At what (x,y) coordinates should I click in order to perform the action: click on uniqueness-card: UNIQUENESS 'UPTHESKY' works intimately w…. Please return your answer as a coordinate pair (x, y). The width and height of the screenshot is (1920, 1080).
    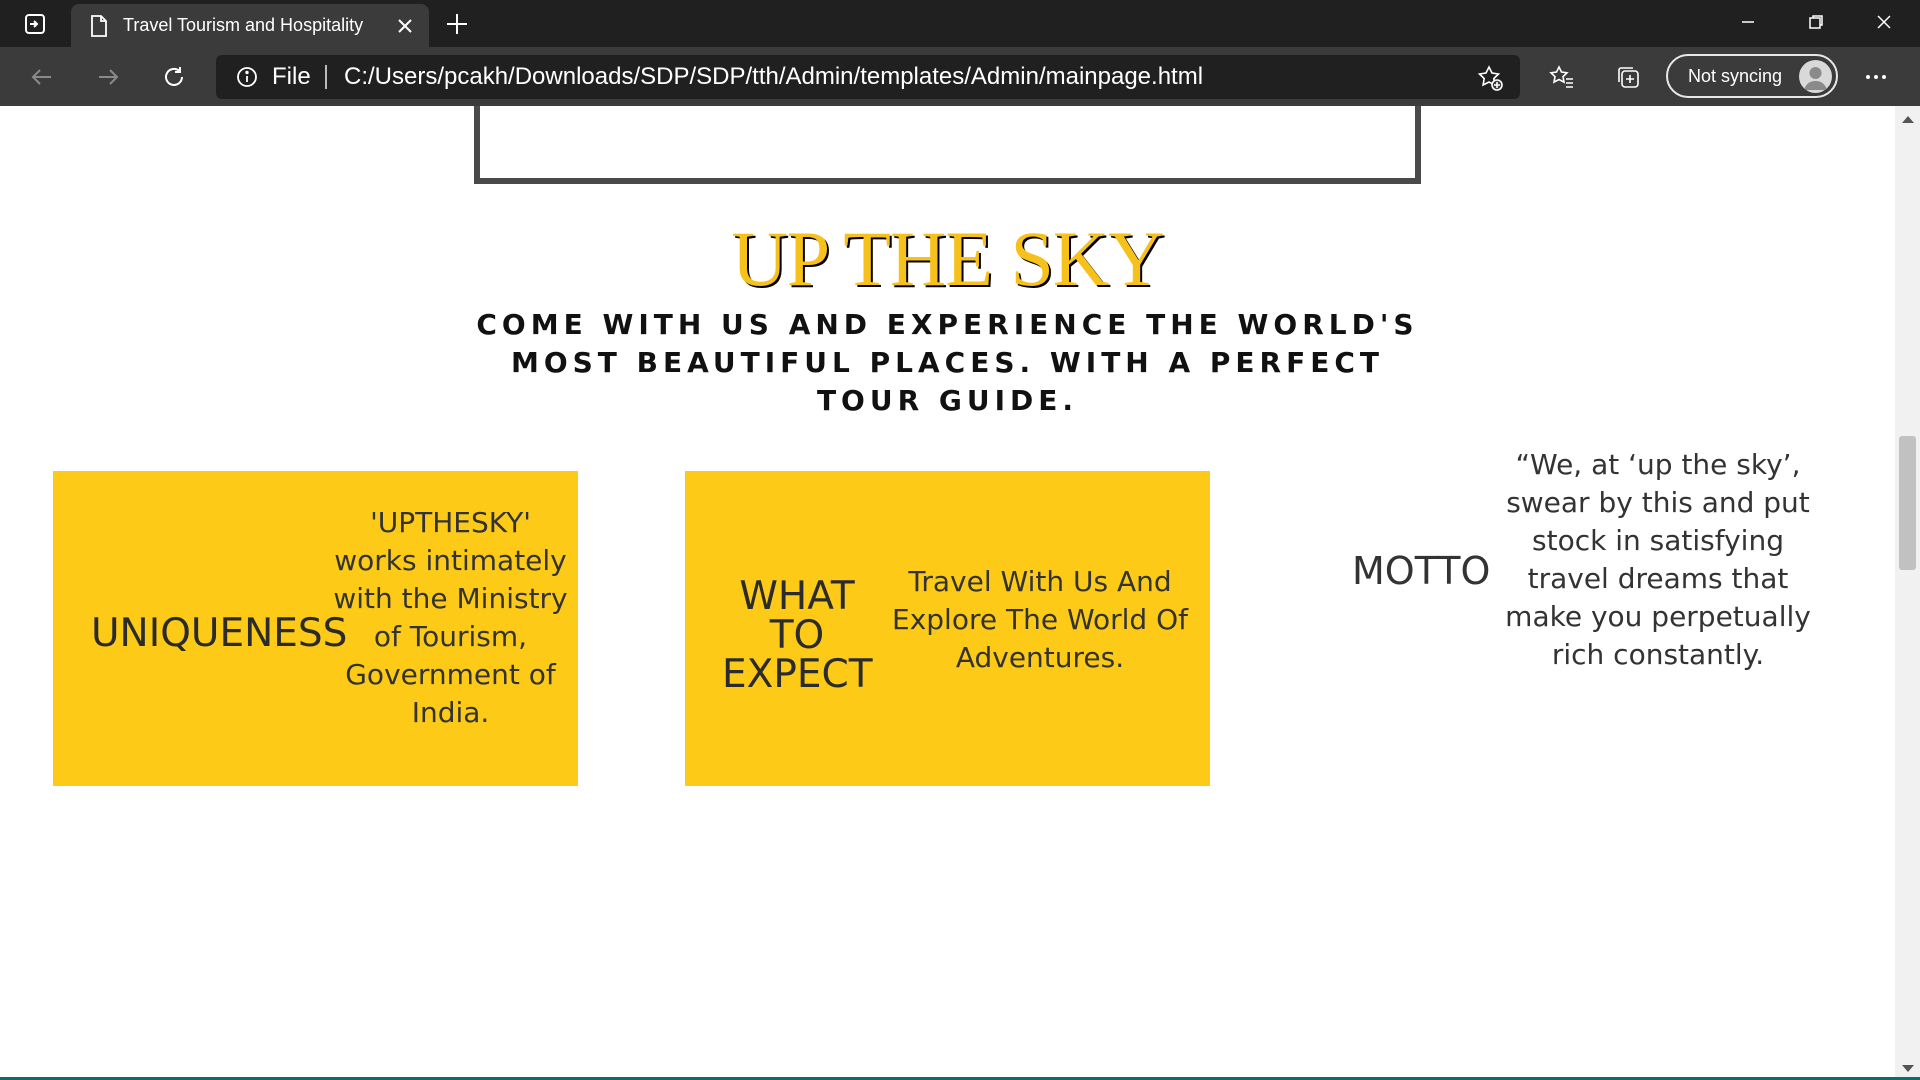
    Looking at the image, I should click on (315, 628).